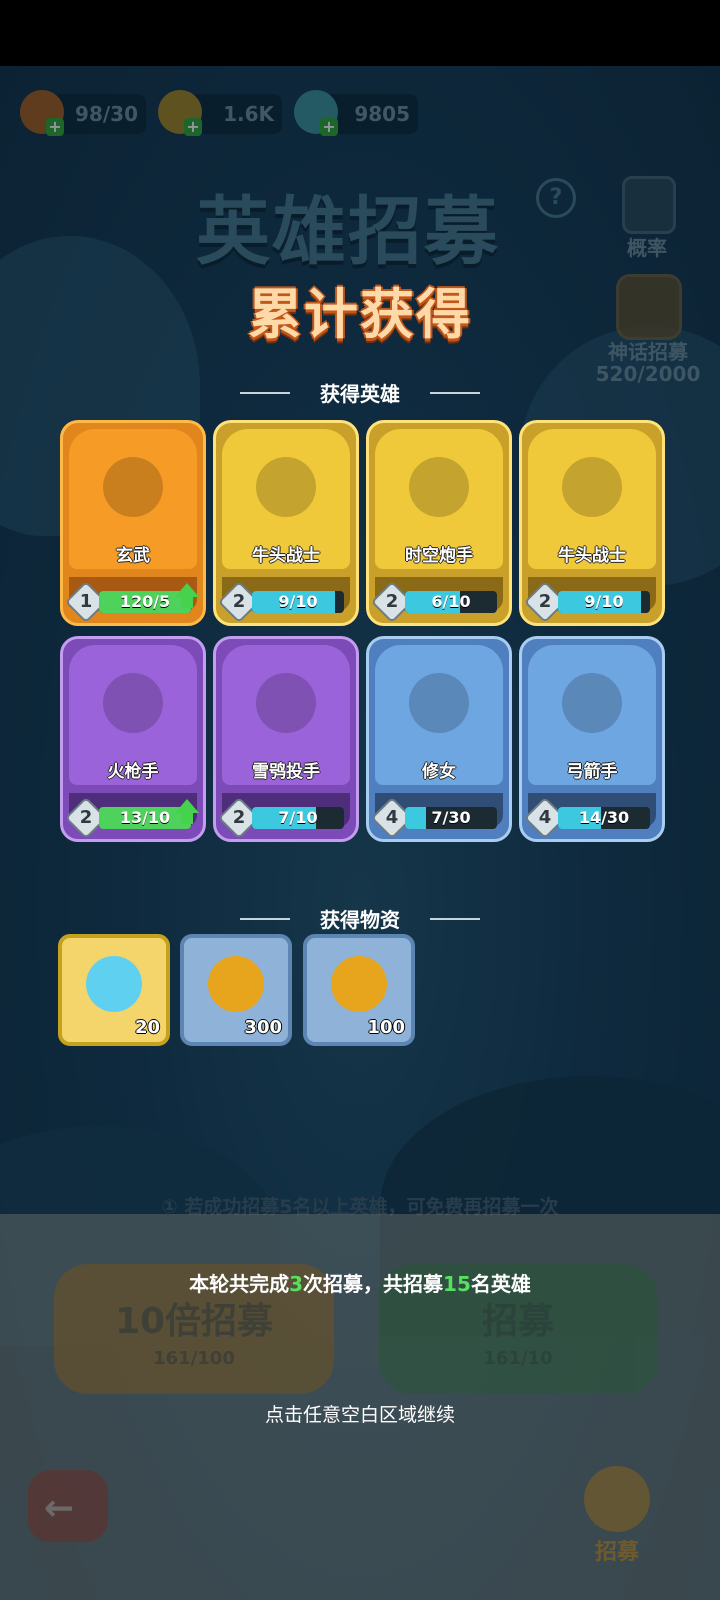  I want to click on document-icon, so click(649, 205).